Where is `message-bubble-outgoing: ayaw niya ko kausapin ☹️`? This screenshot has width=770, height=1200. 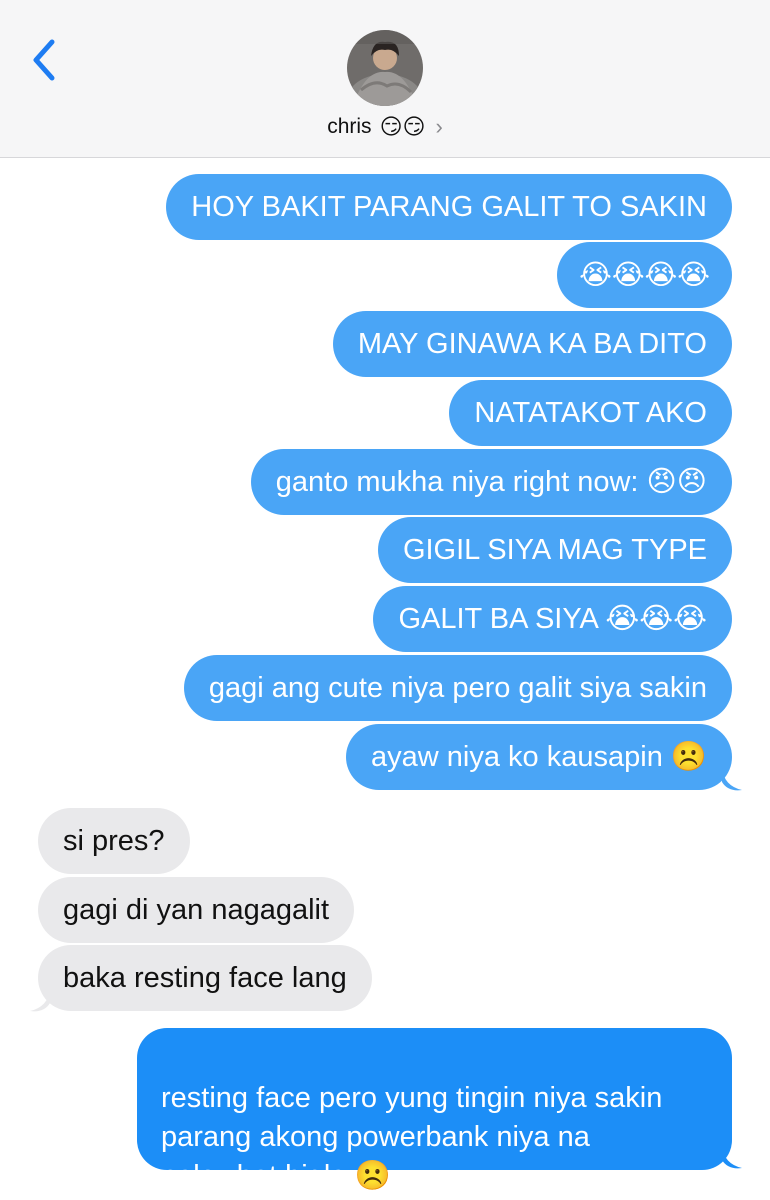
message-bubble-outgoing: ayaw niya ko kausapin ☹️ is located at coordinates (539, 757).